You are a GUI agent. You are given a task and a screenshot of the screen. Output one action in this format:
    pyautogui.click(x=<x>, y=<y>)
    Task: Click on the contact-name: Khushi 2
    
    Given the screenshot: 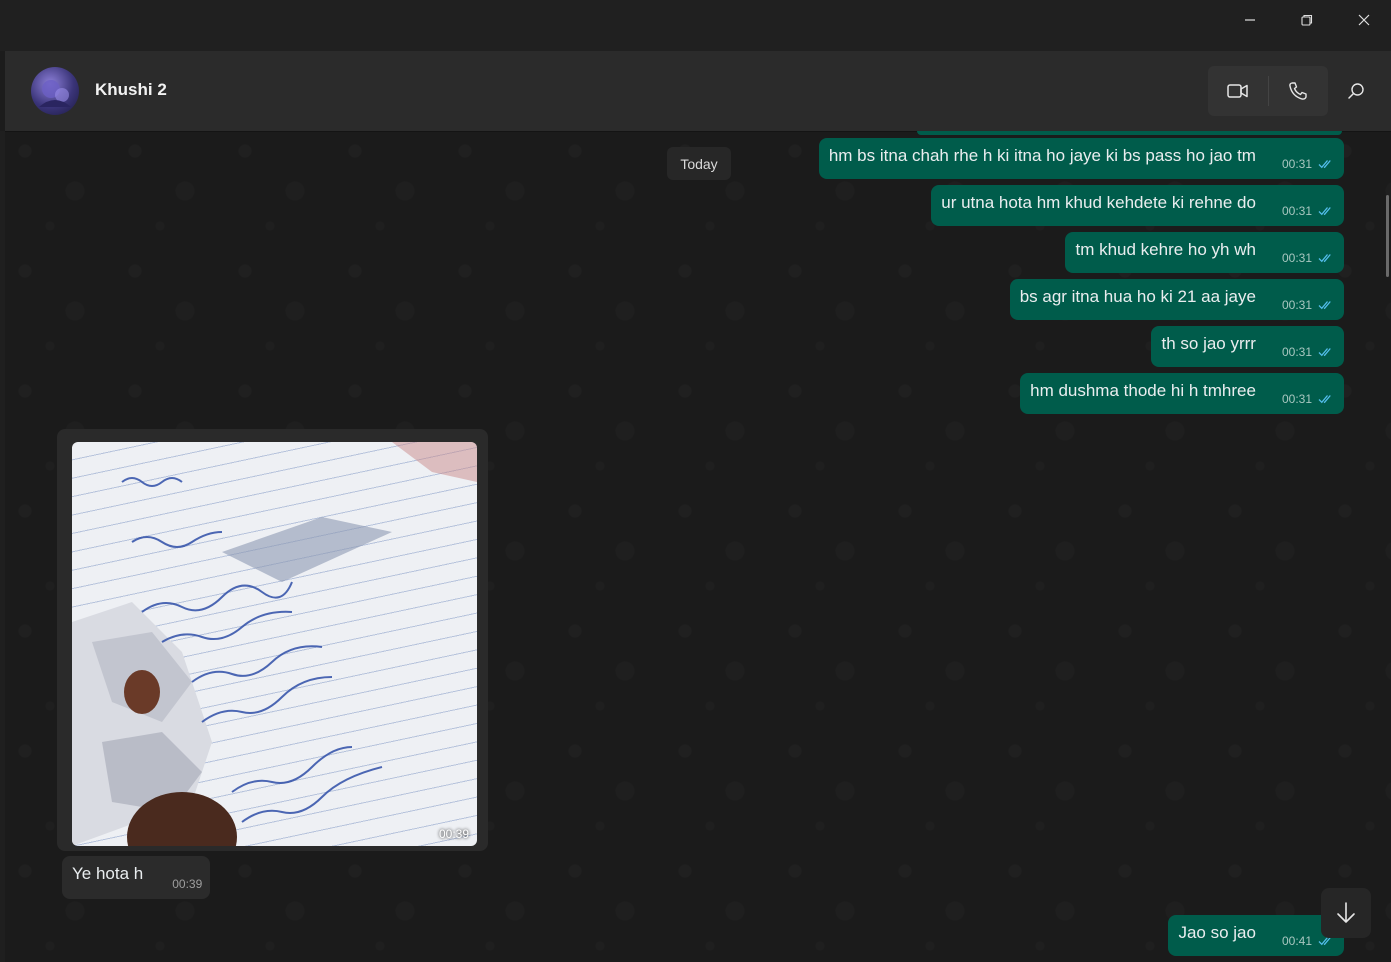 What is the action you would take?
    pyautogui.click(x=131, y=90)
    